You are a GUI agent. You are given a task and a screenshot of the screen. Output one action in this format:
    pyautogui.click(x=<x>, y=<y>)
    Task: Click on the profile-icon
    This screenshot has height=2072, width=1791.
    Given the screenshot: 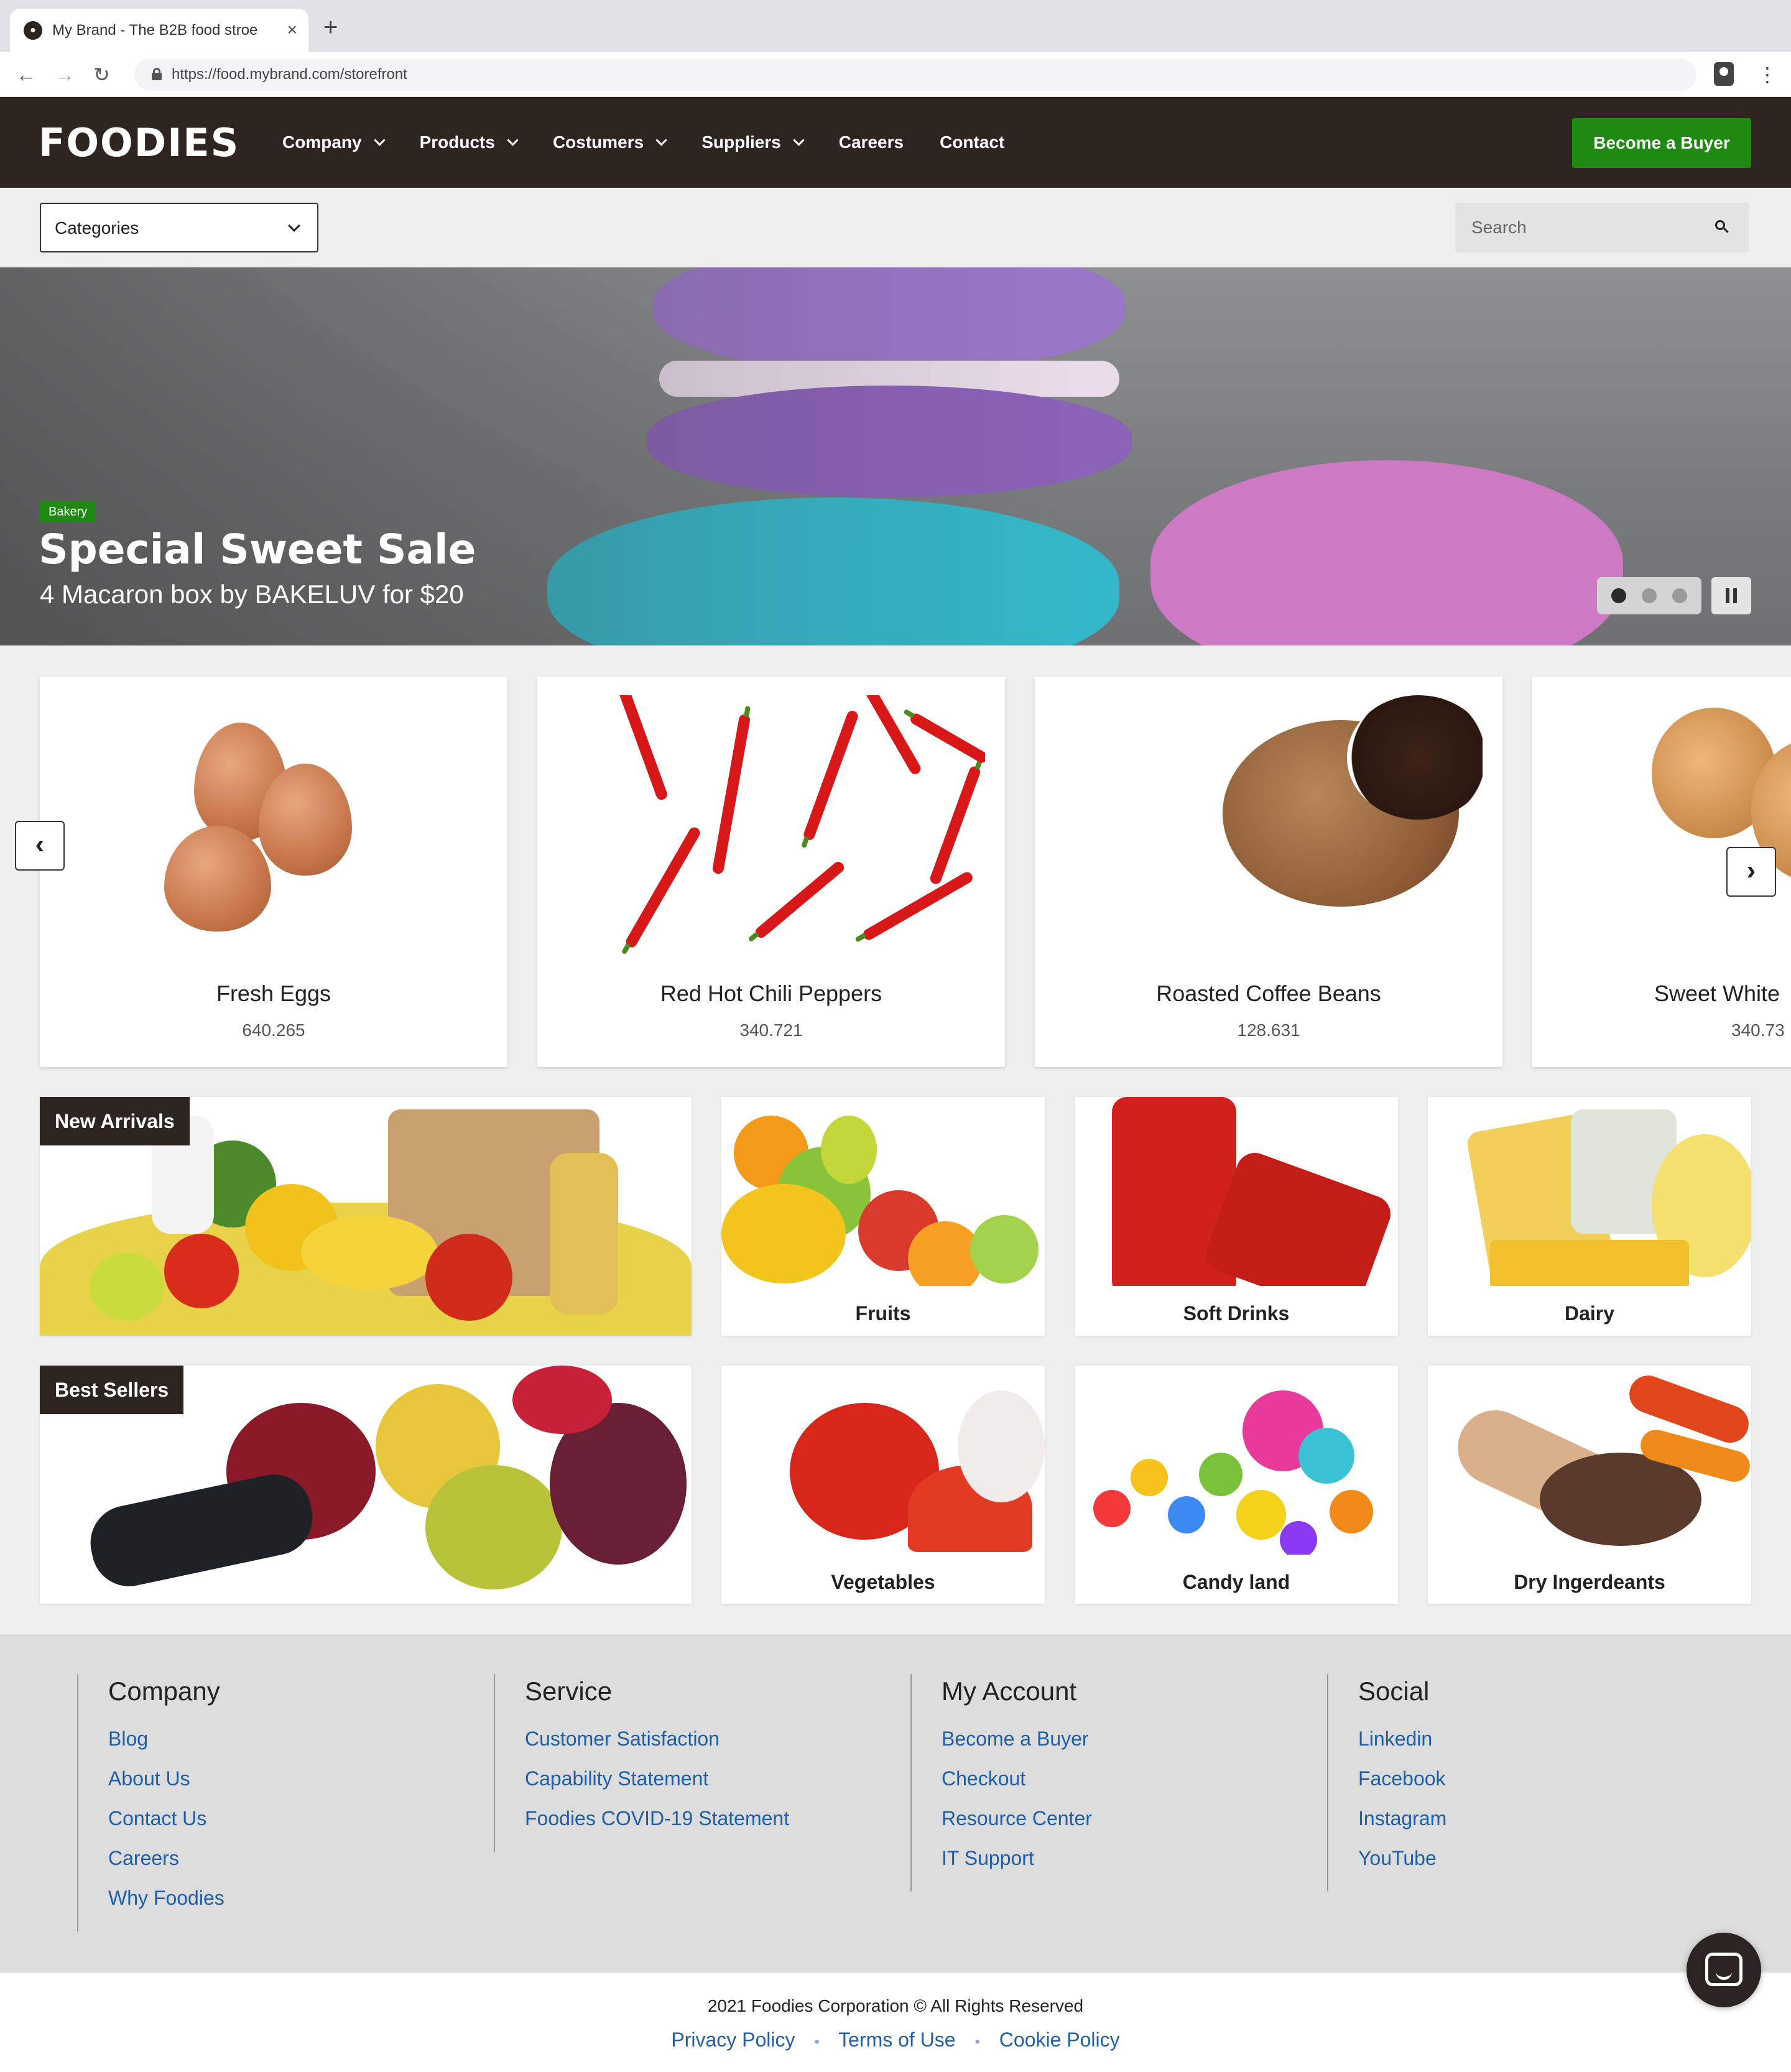 What is the action you would take?
    pyautogui.click(x=1724, y=74)
    